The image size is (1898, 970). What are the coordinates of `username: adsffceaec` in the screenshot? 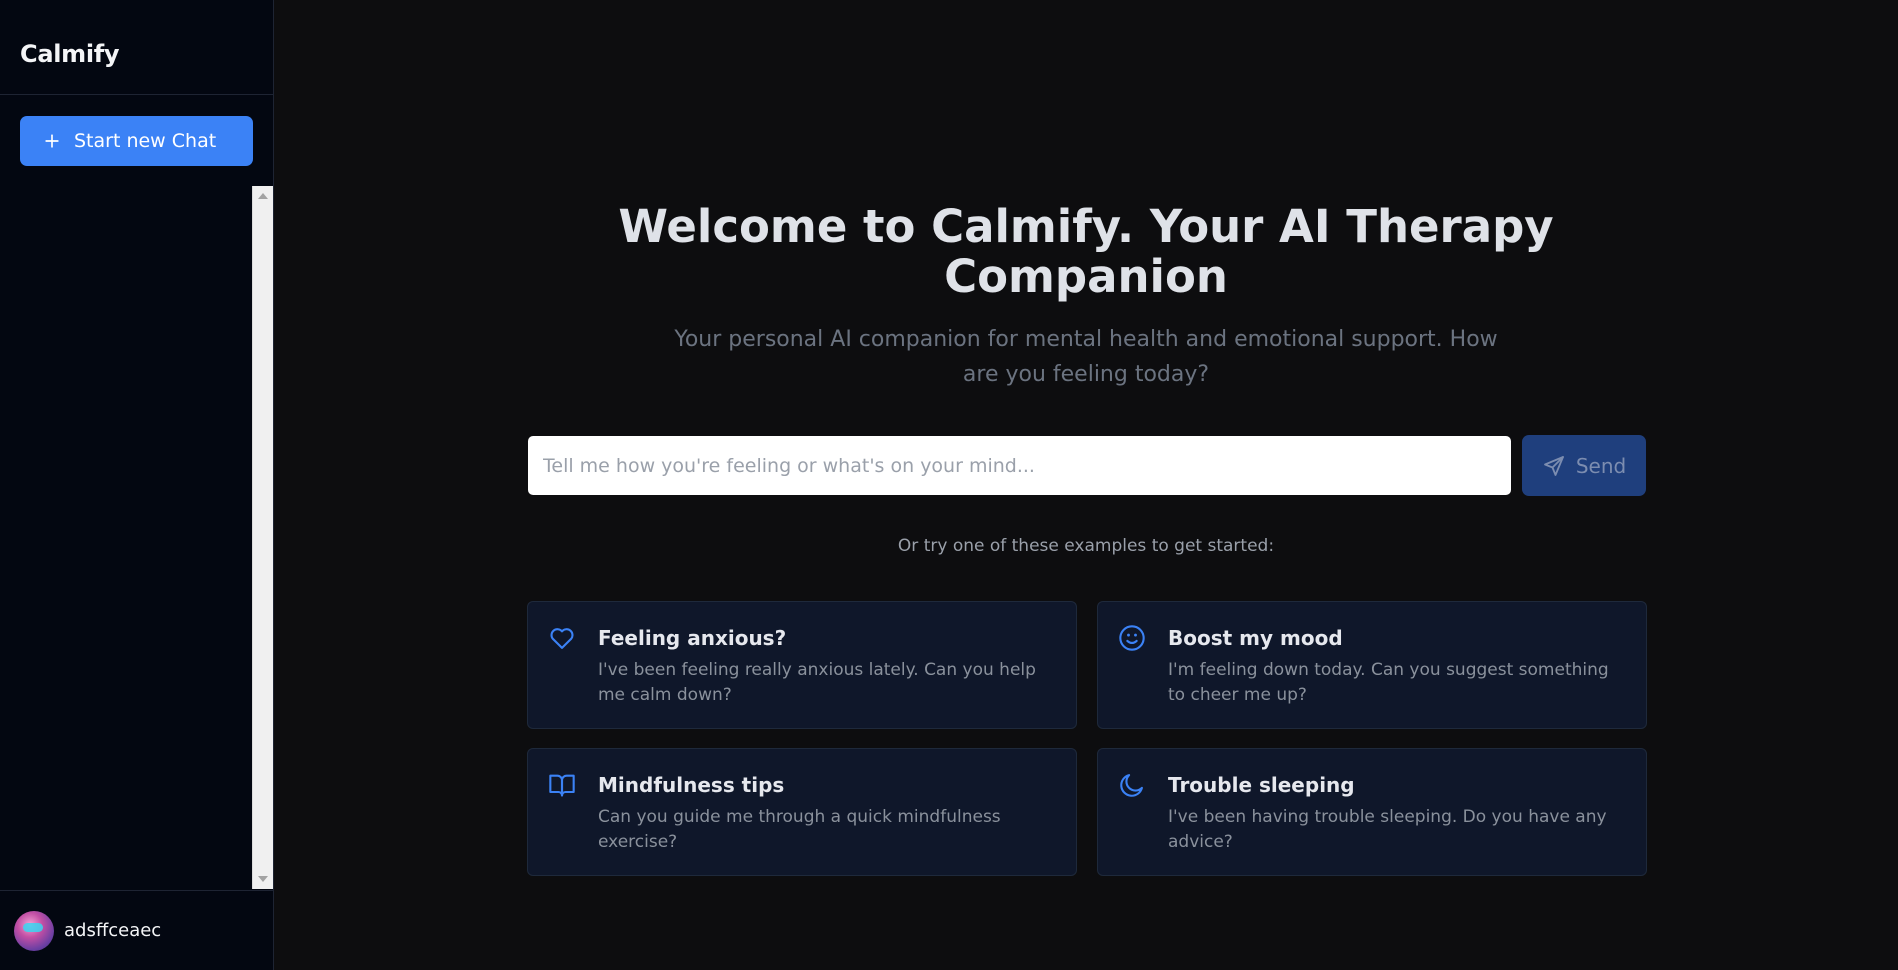 It's located at (113, 930).